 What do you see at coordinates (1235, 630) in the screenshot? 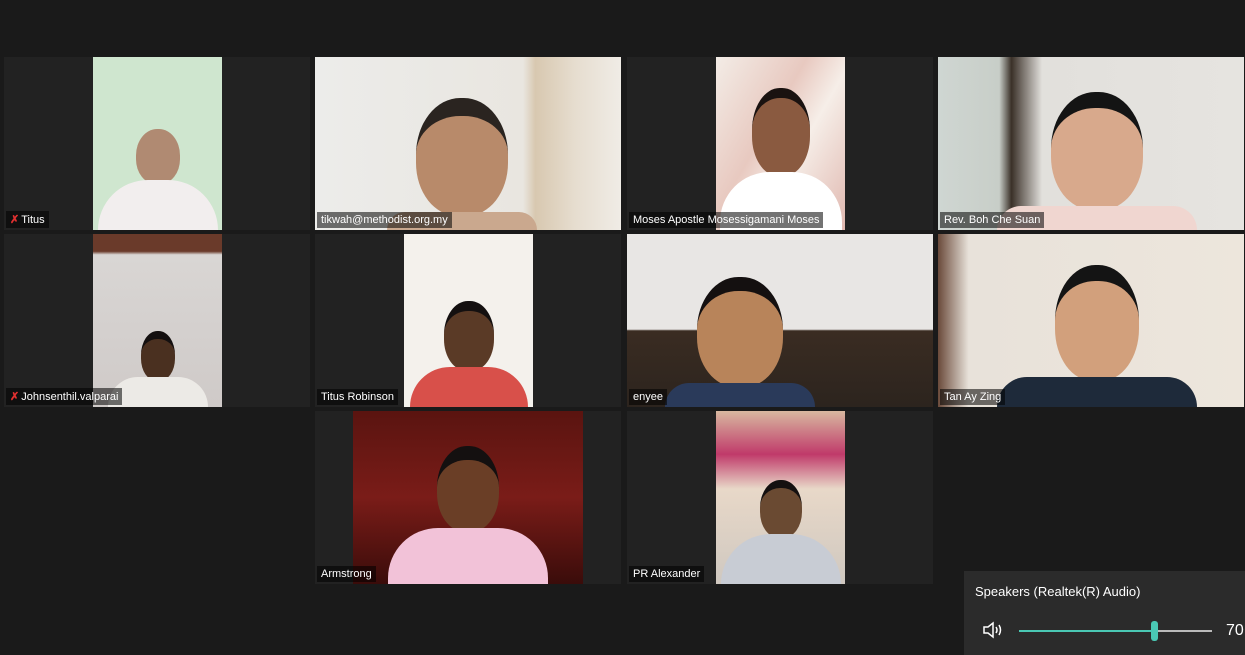
I see `volume-value: 70` at bounding box center [1235, 630].